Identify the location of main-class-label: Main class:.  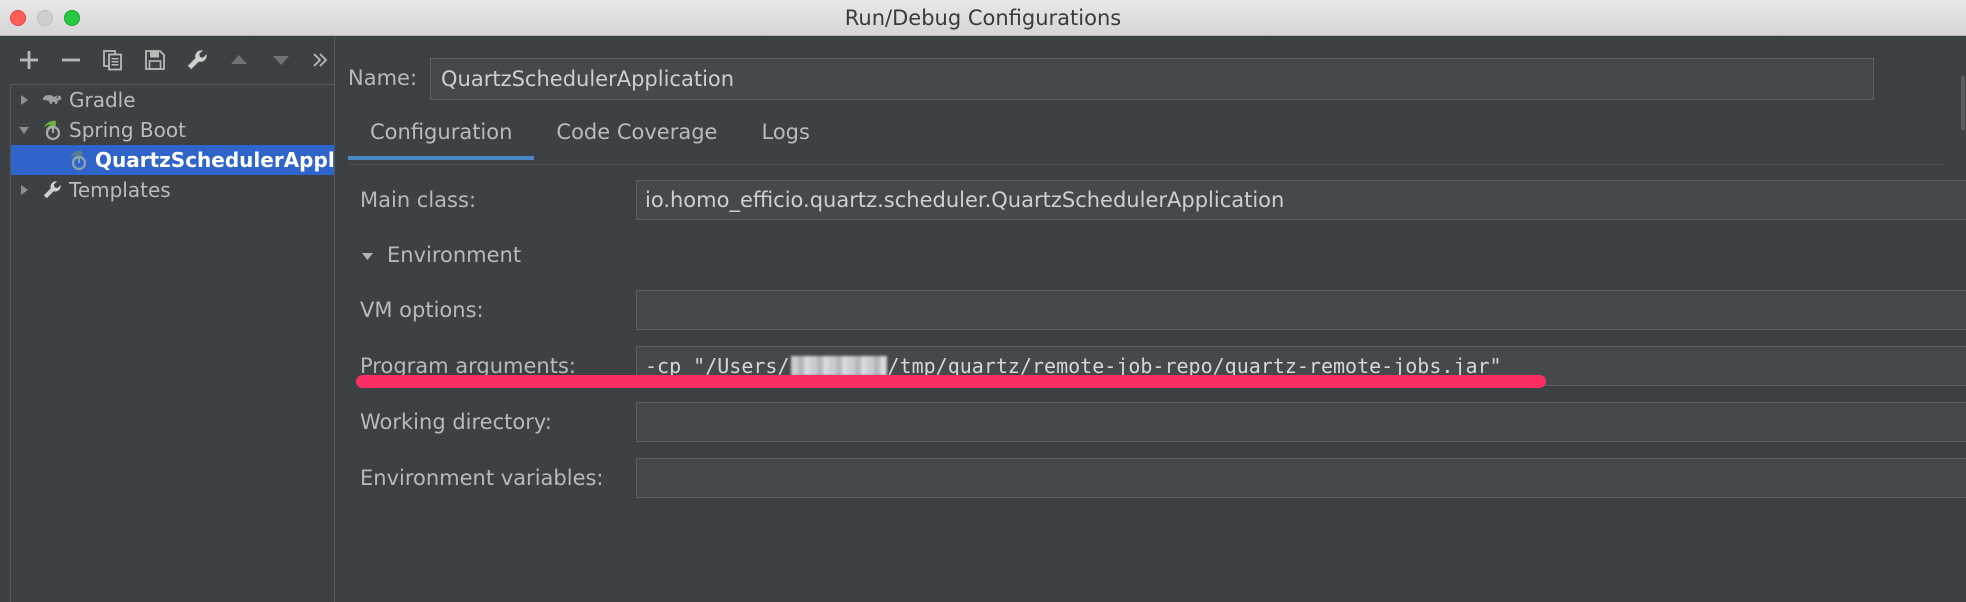
(418, 200).